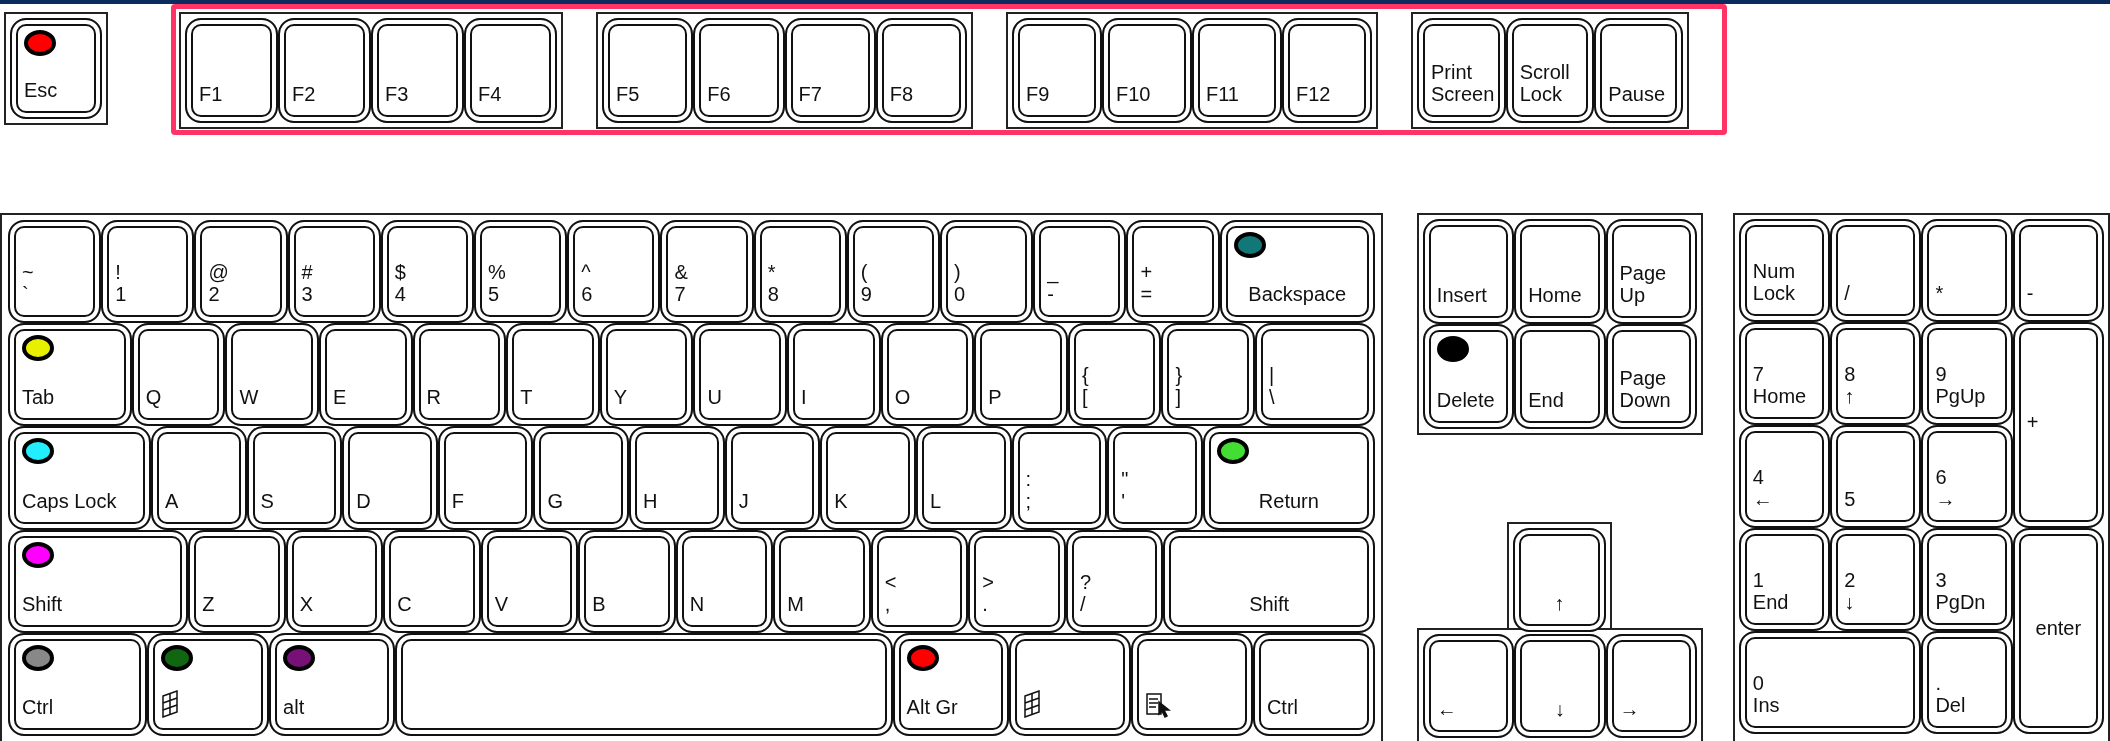 This screenshot has height=741, width=2110. What do you see at coordinates (864, 272) in the screenshot?
I see `key-legend: (` at bounding box center [864, 272].